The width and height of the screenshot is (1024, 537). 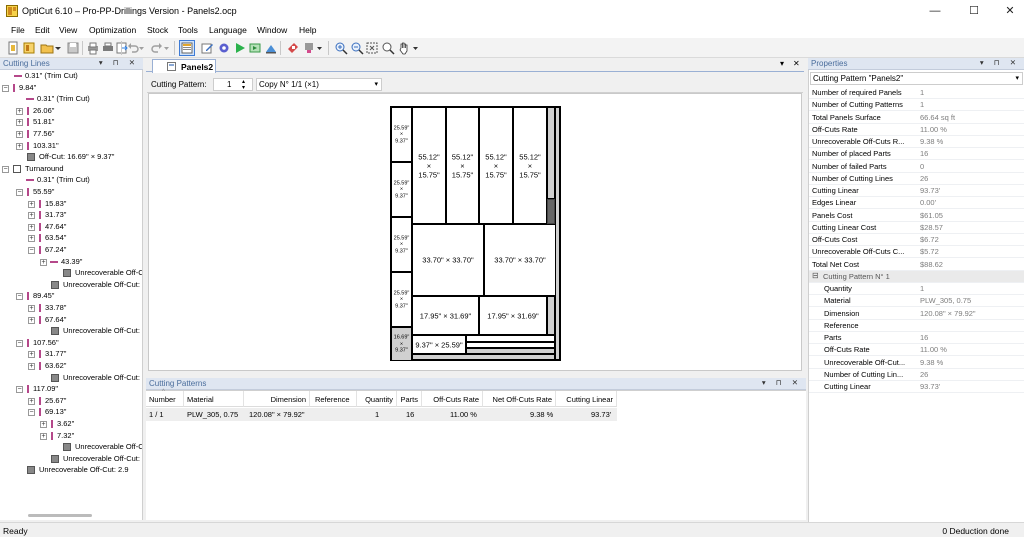 What do you see at coordinates (71, 134) in the screenshot?
I see `tree-item: +77.56"` at bounding box center [71, 134].